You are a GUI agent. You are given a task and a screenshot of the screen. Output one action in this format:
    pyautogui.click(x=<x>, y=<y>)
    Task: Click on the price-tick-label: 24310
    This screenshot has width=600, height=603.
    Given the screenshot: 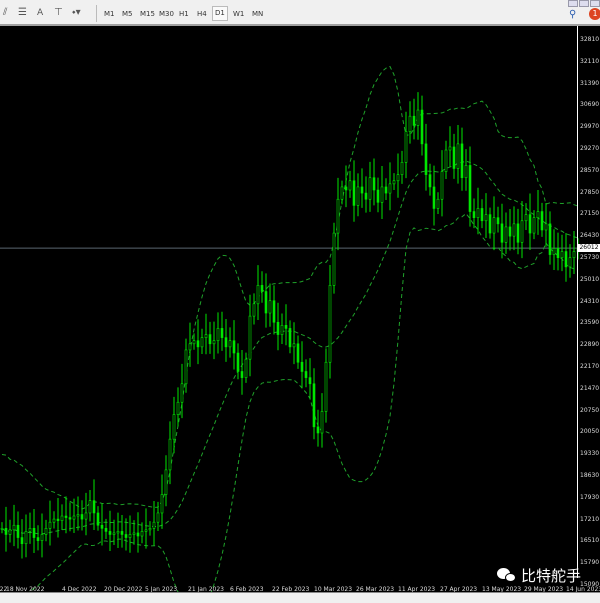 What is the action you would take?
    pyautogui.click(x=590, y=301)
    